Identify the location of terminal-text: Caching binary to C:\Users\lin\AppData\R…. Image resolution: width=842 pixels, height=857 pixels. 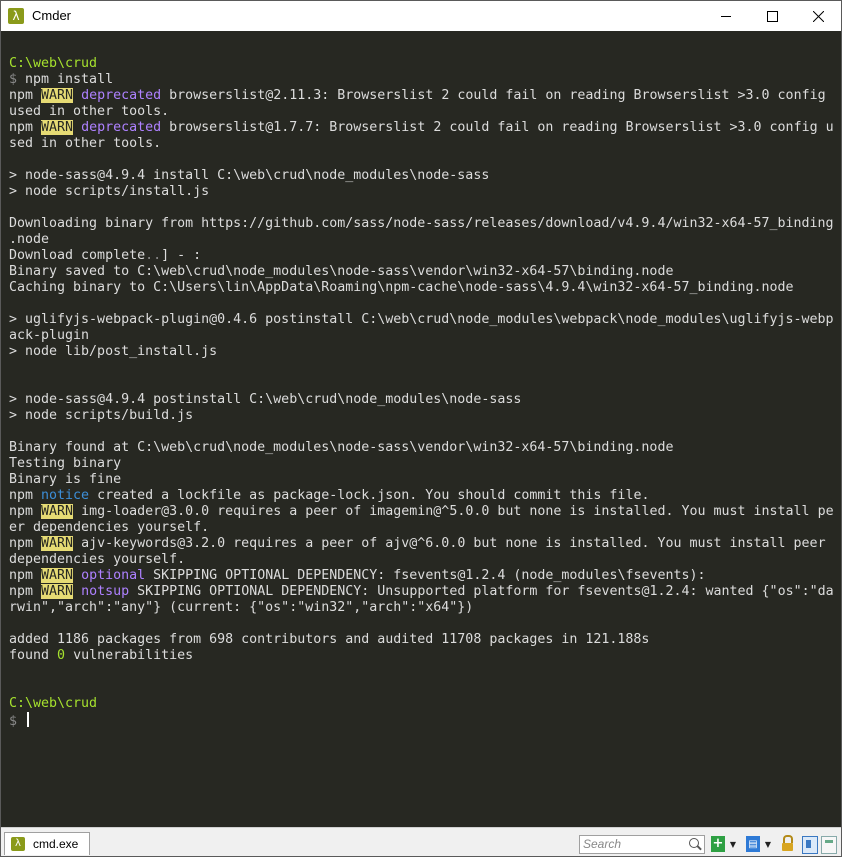
(401, 287).